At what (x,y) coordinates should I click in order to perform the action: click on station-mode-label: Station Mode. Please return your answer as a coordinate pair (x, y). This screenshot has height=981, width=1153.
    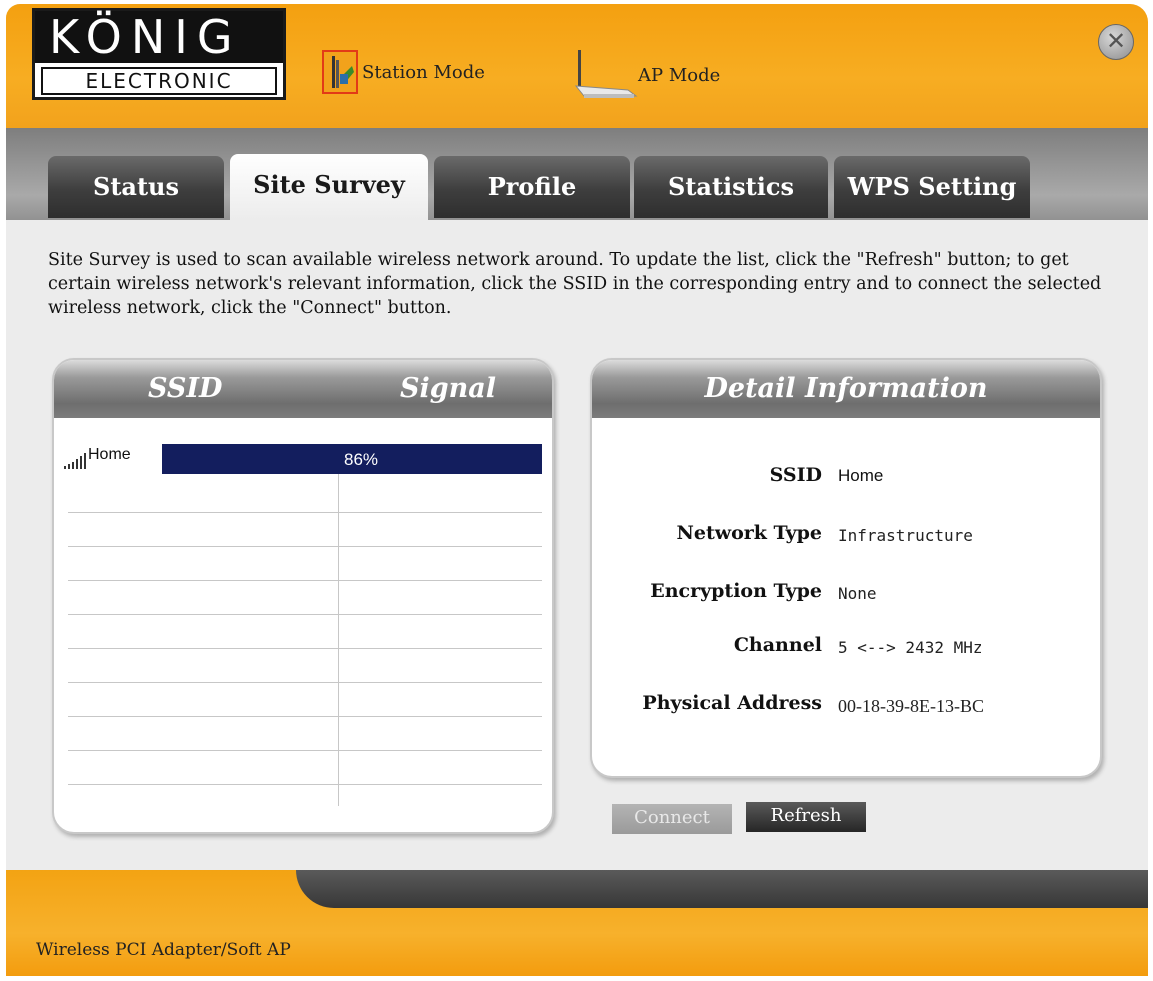
    Looking at the image, I should click on (423, 72).